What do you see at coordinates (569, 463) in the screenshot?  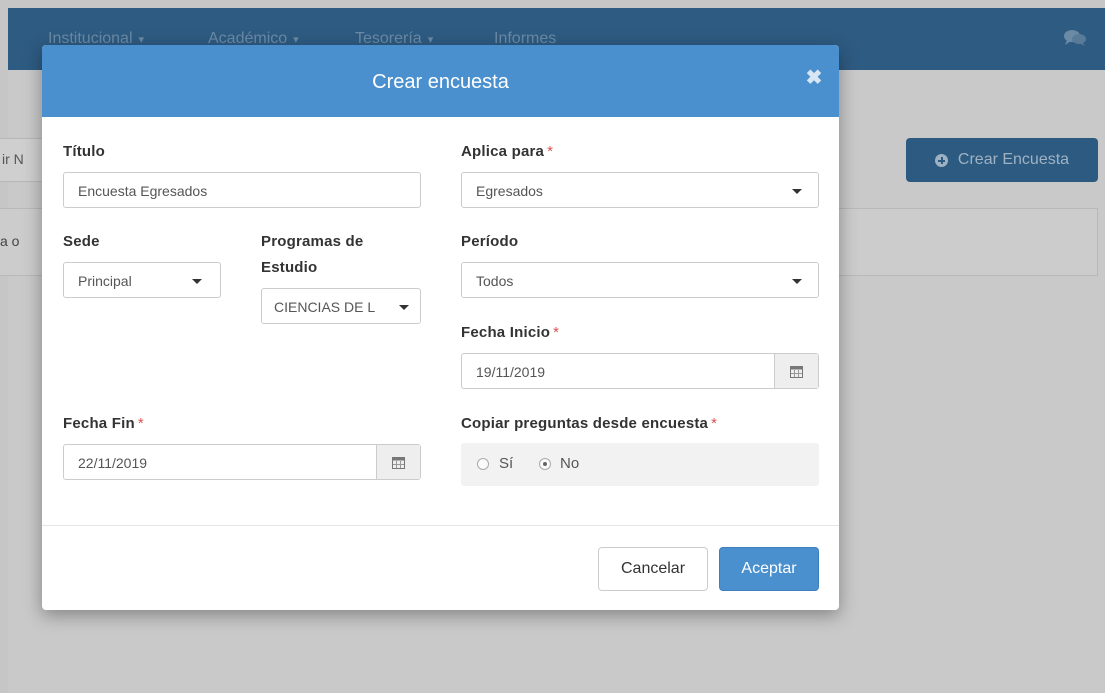 I see `radio-no-label: No` at bounding box center [569, 463].